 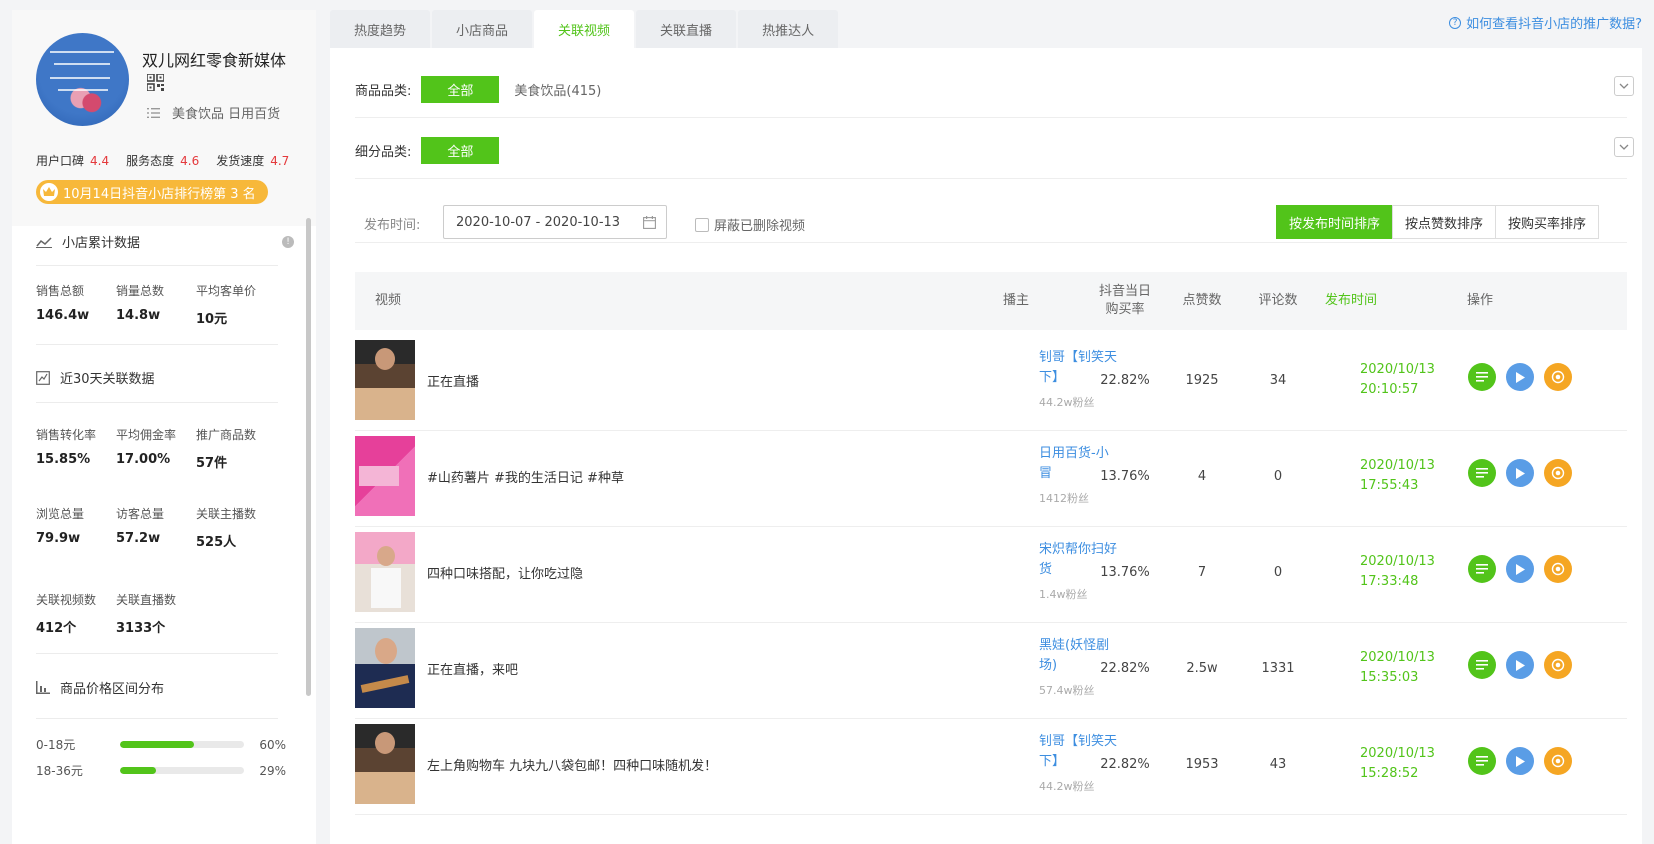 I want to click on goods-category-filter: 商品品类: 全部 美食饮品(415), so click(x=478, y=89).